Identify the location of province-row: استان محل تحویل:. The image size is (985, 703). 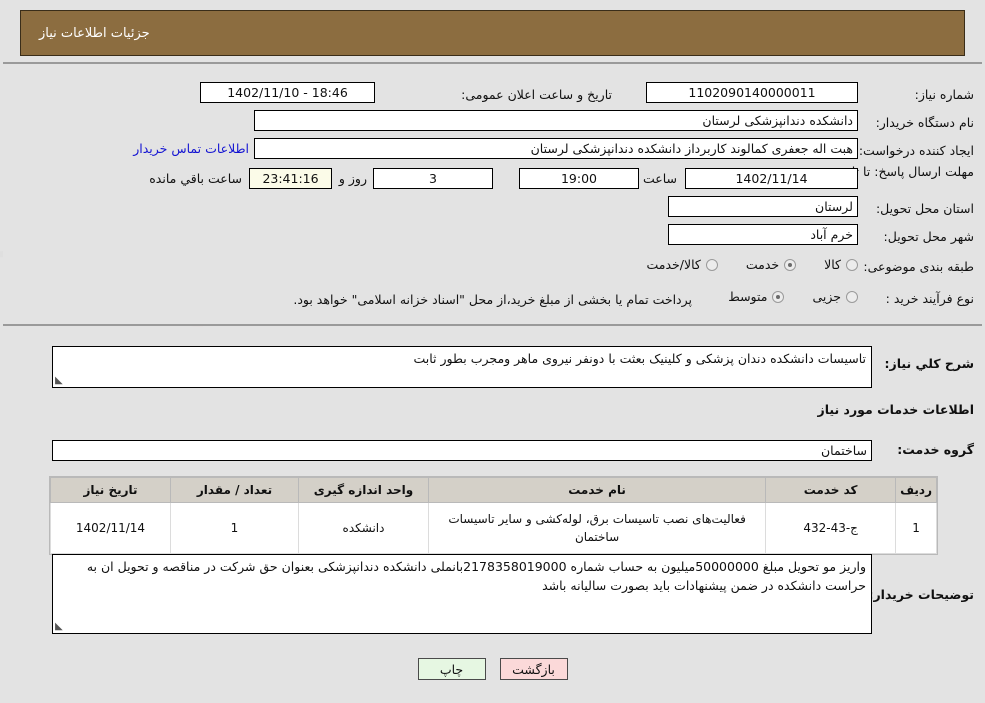
(925, 209).